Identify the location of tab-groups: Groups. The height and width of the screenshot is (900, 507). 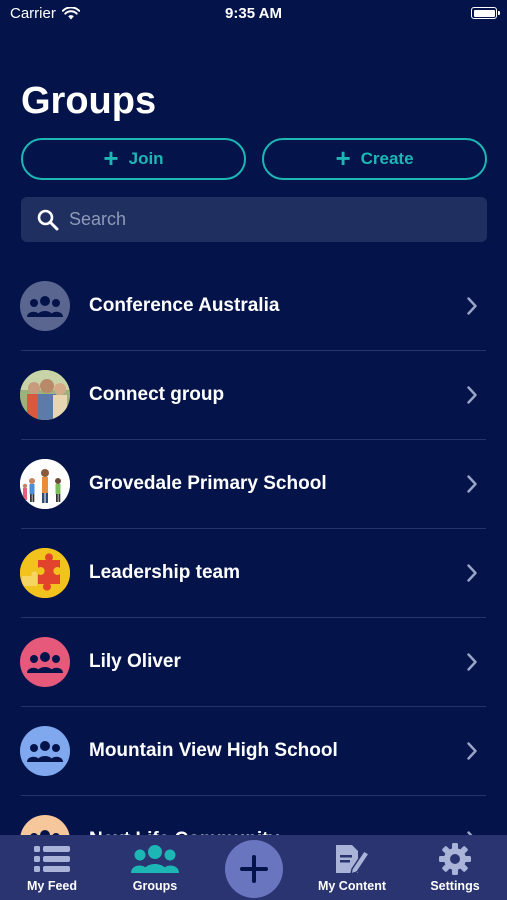
(155, 867).